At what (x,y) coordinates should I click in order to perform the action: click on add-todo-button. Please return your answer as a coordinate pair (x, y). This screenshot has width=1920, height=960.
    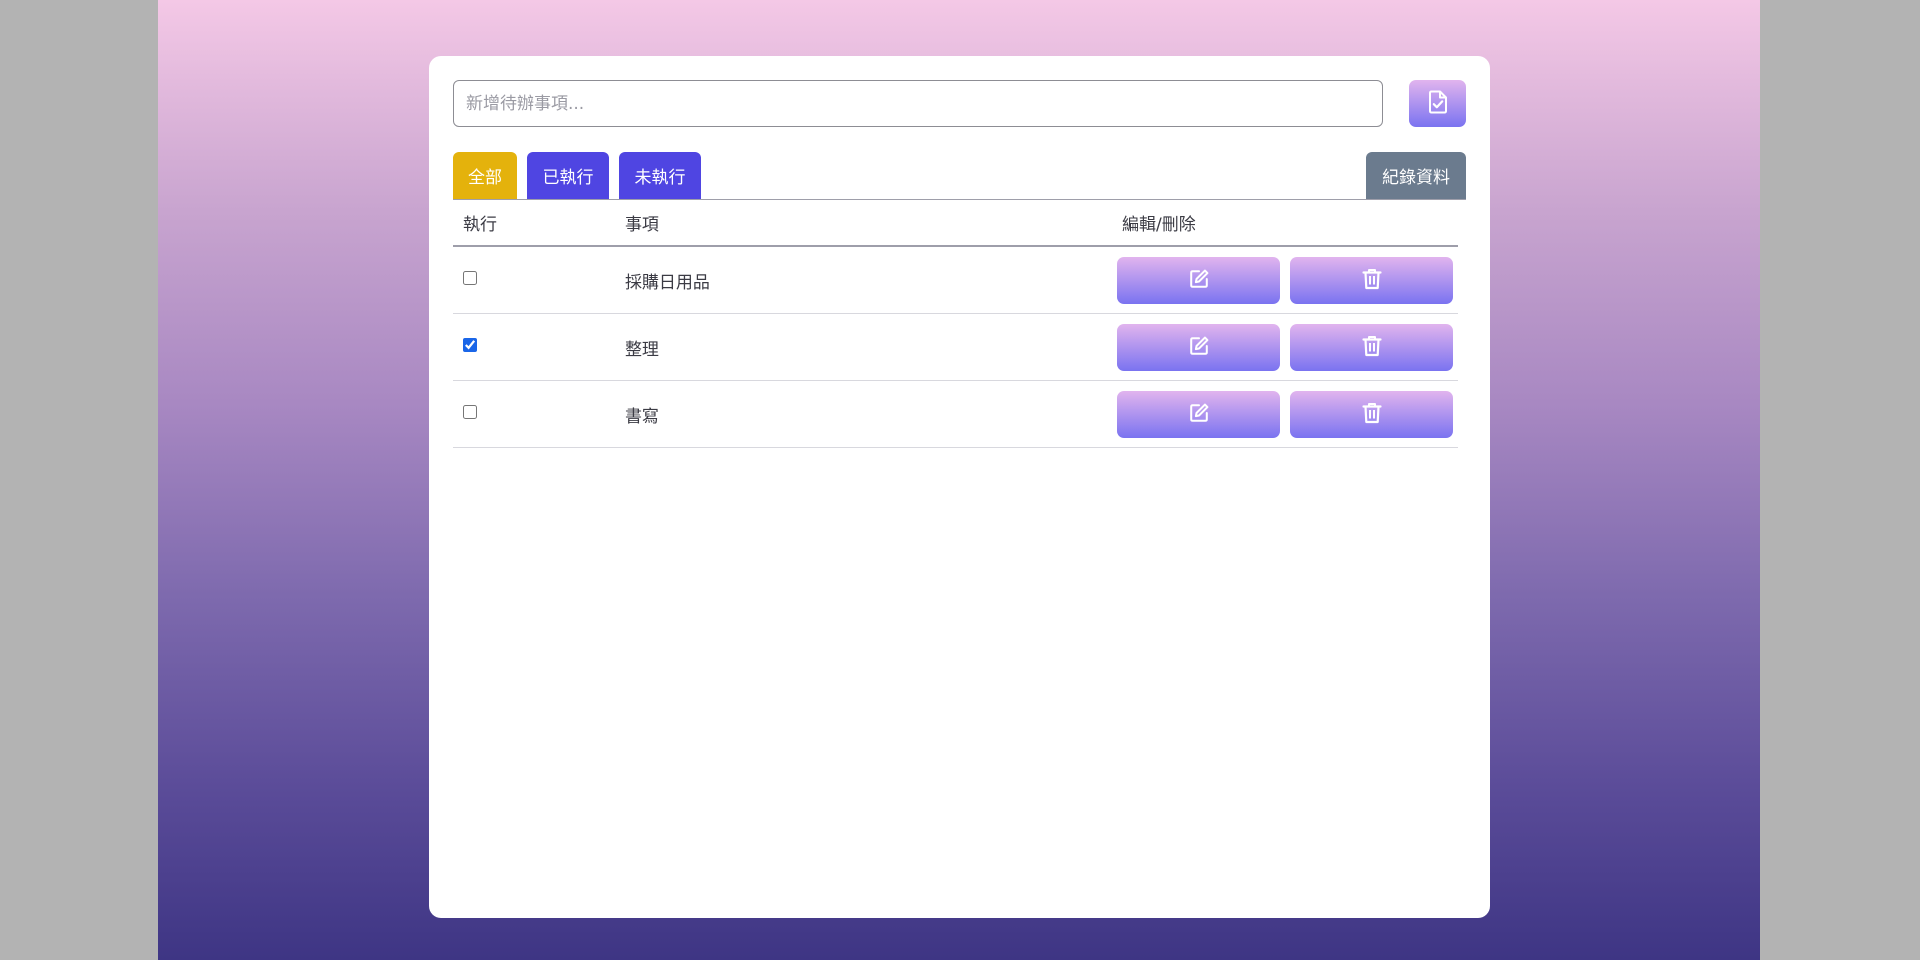
    Looking at the image, I should click on (1437, 103).